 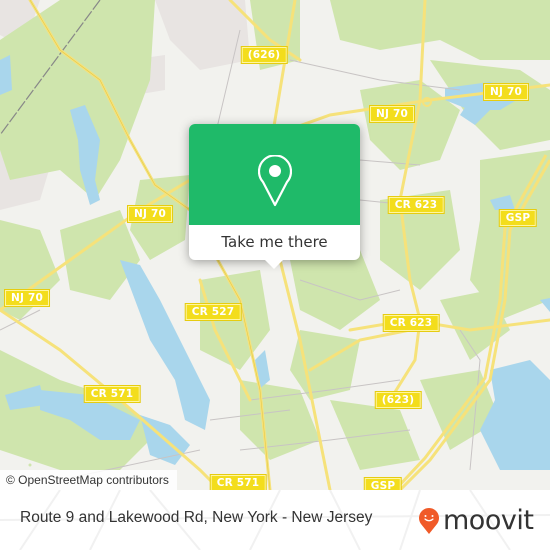 I want to click on popup-header, so click(x=274, y=174).